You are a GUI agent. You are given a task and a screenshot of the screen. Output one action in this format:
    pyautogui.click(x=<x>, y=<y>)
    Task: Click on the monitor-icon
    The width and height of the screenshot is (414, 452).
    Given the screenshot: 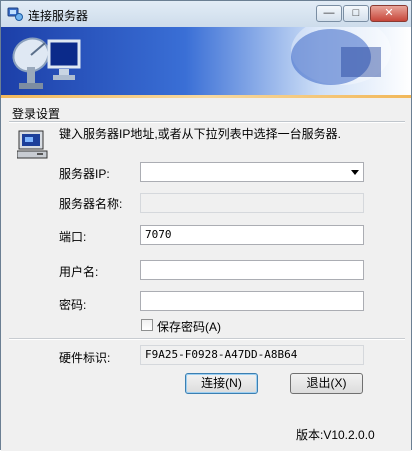 What is the action you would take?
    pyautogui.click(x=64, y=59)
    